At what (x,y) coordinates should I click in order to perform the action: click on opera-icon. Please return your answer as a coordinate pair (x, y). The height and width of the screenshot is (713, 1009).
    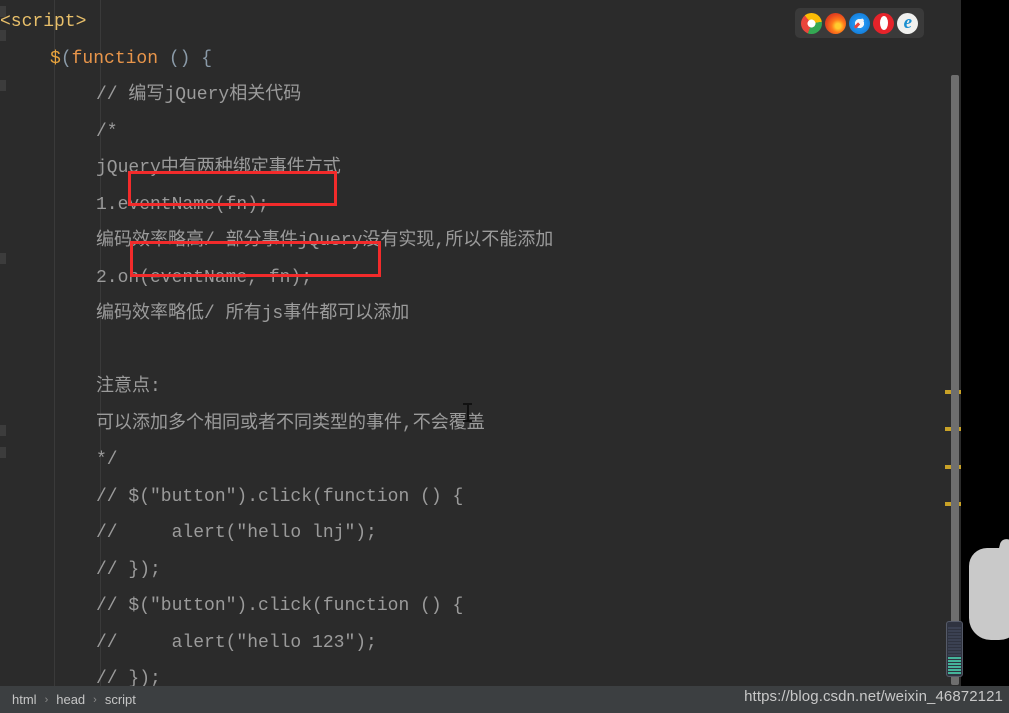
    Looking at the image, I should click on (884, 23).